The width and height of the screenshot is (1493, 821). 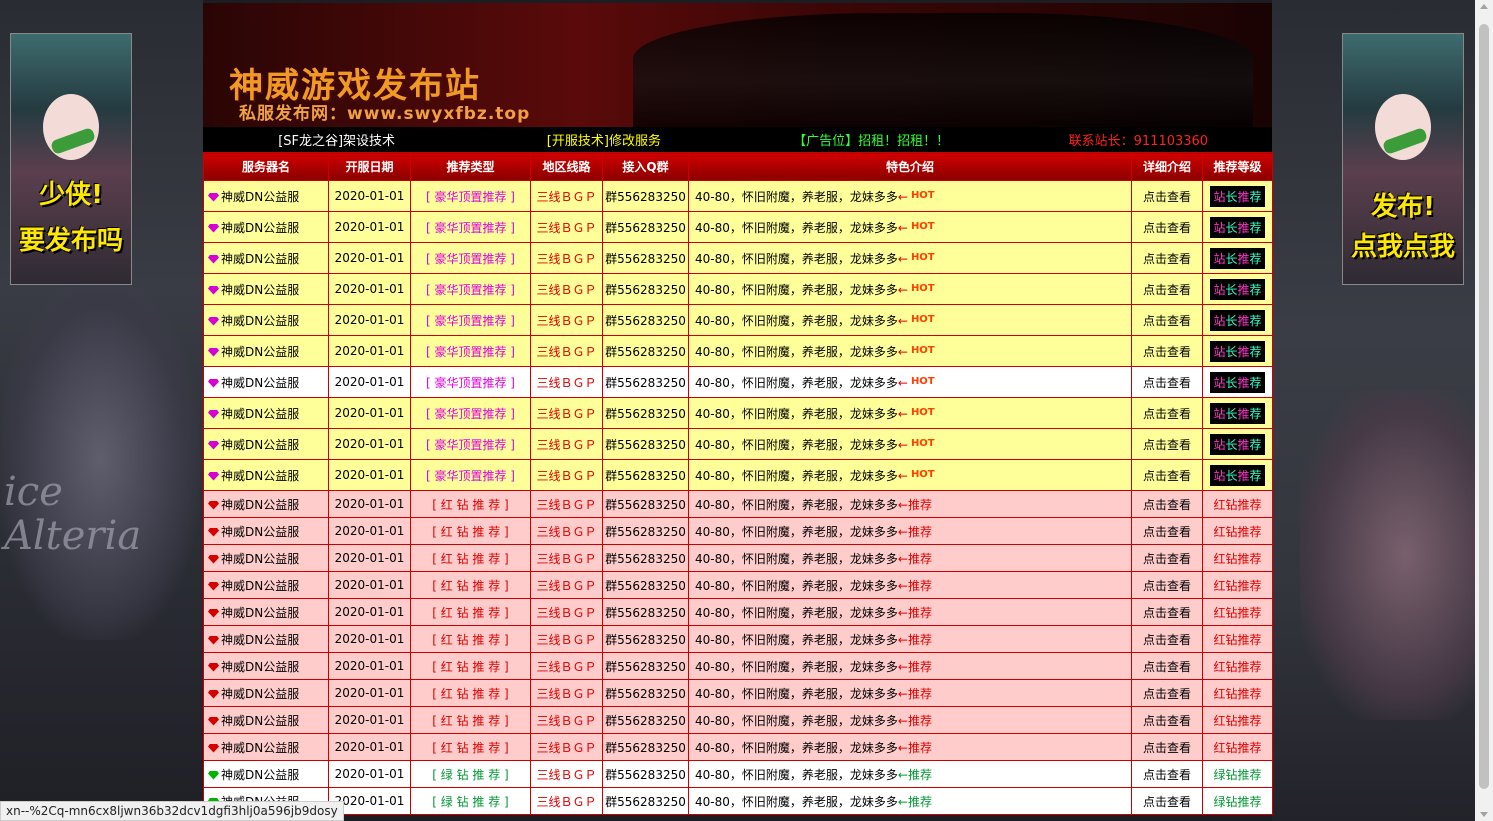 What do you see at coordinates (1484, 406) in the screenshot?
I see `scrollbar-thumb` at bounding box center [1484, 406].